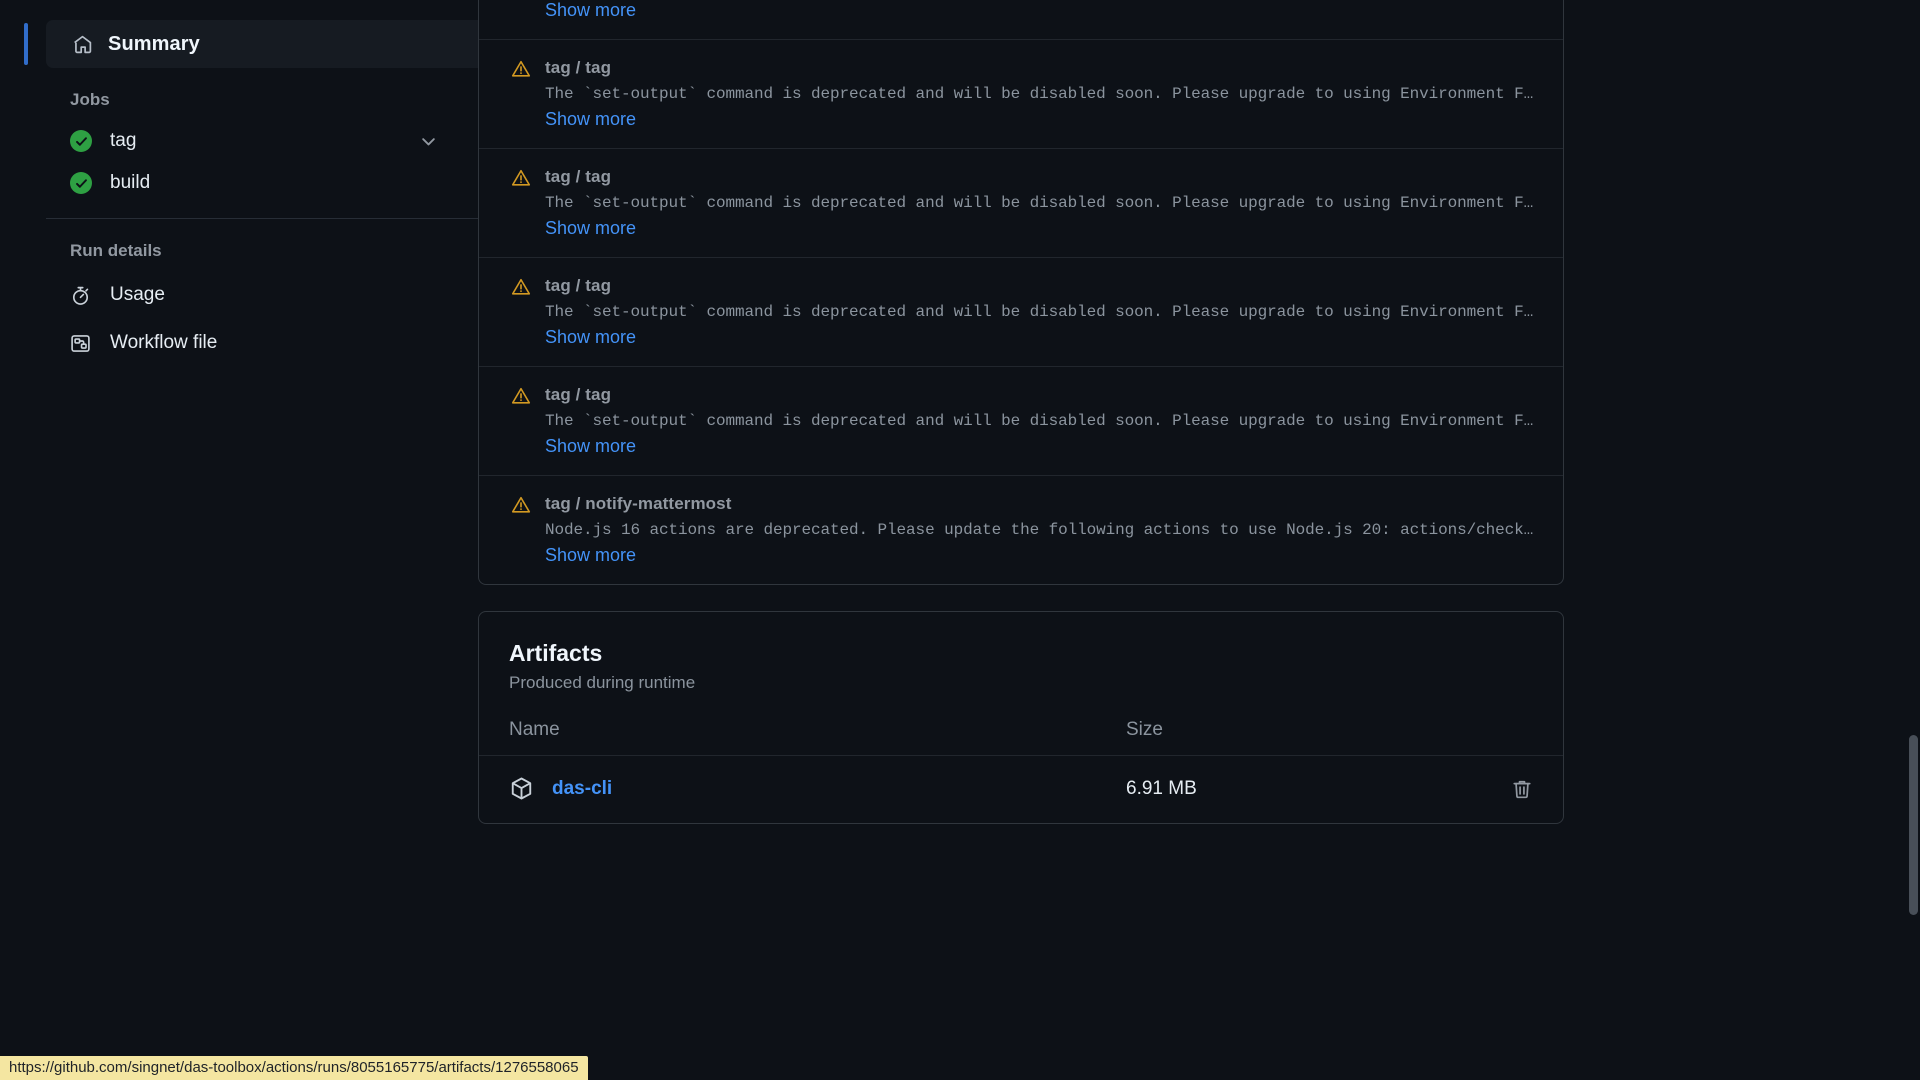 The height and width of the screenshot is (1080, 1920). What do you see at coordinates (123, 140) in the screenshot?
I see `job-name-label: tag` at bounding box center [123, 140].